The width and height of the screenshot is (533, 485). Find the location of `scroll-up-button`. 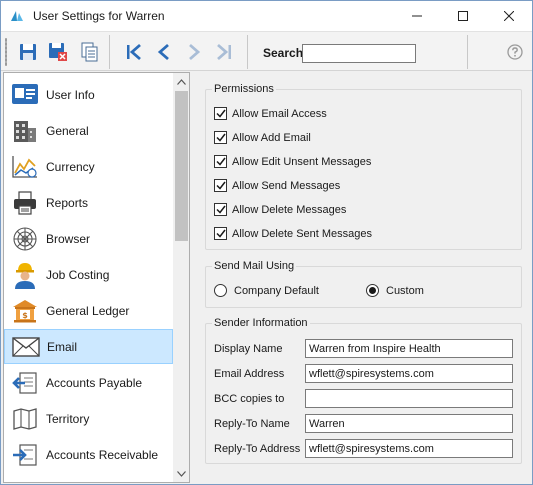

scroll-up-button is located at coordinates (181, 81).